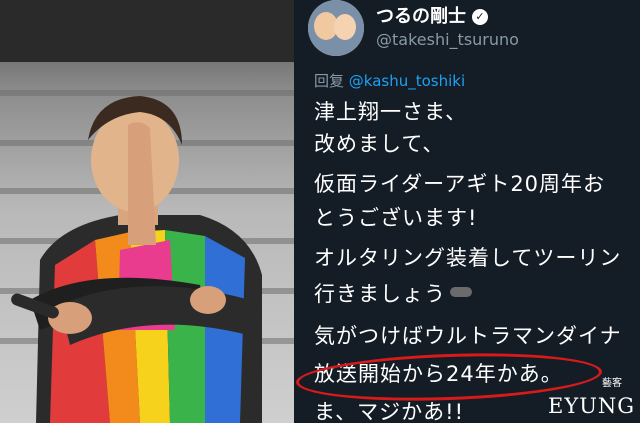 The height and width of the screenshot is (423, 640). What do you see at coordinates (329, 81) in the screenshot?
I see `reply-prefix: 回复` at bounding box center [329, 81].